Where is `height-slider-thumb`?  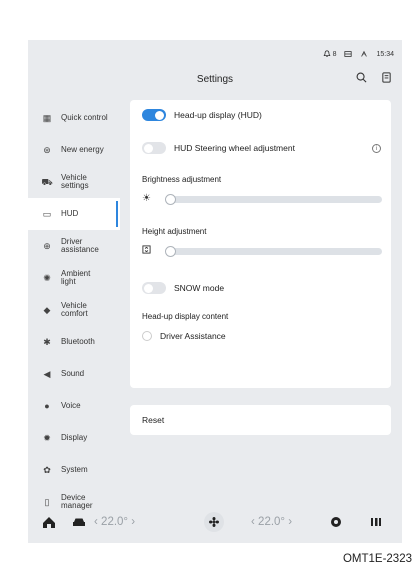 height-slider-thumb is located at coordinates (170, 251).